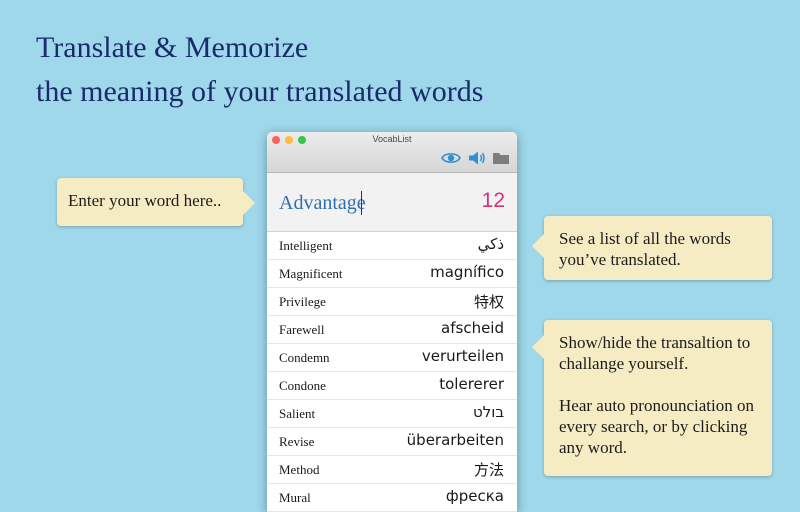  I want to click on translation-text: tolererer, so click(471, 384).